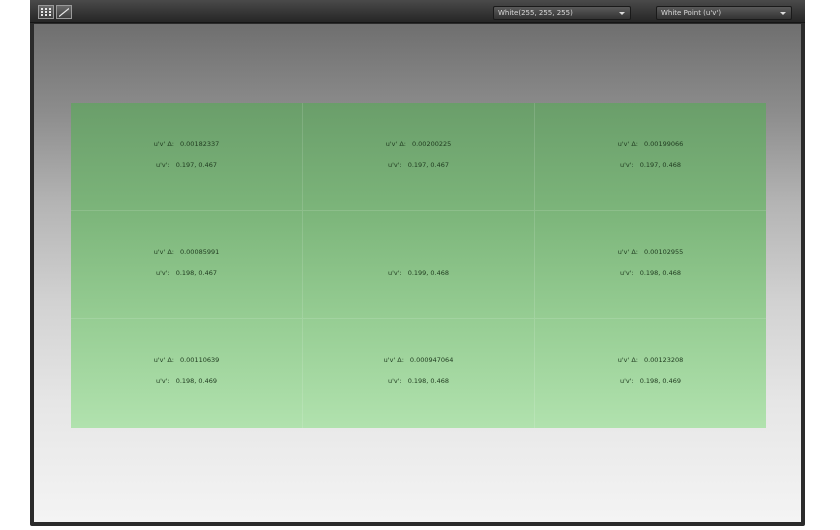 The image size is (840, 530). I want to click on delta-value: 0.00102955, so click(663, 252).